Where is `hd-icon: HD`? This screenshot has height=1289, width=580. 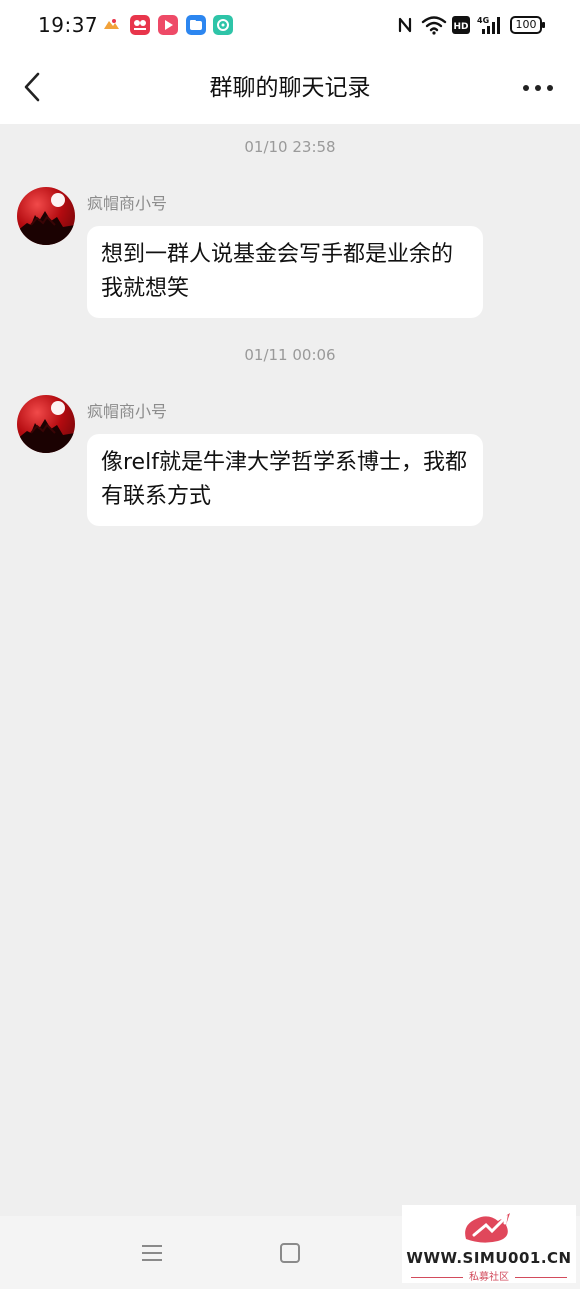
hd-icon: HD is located at coordinates (461, 25).